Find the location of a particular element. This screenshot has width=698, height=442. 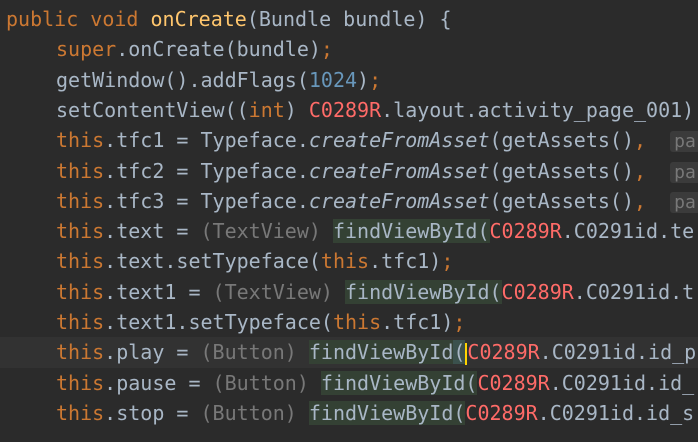

code-line: this.text.setTypeface(this.tfc1); is located at coordinates (349, 261).